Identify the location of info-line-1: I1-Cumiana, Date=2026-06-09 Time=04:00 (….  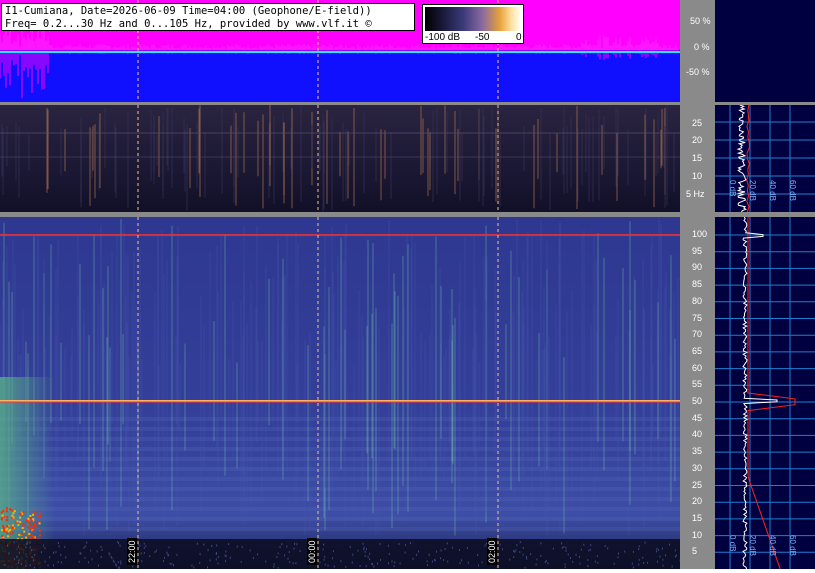
(208, 11).